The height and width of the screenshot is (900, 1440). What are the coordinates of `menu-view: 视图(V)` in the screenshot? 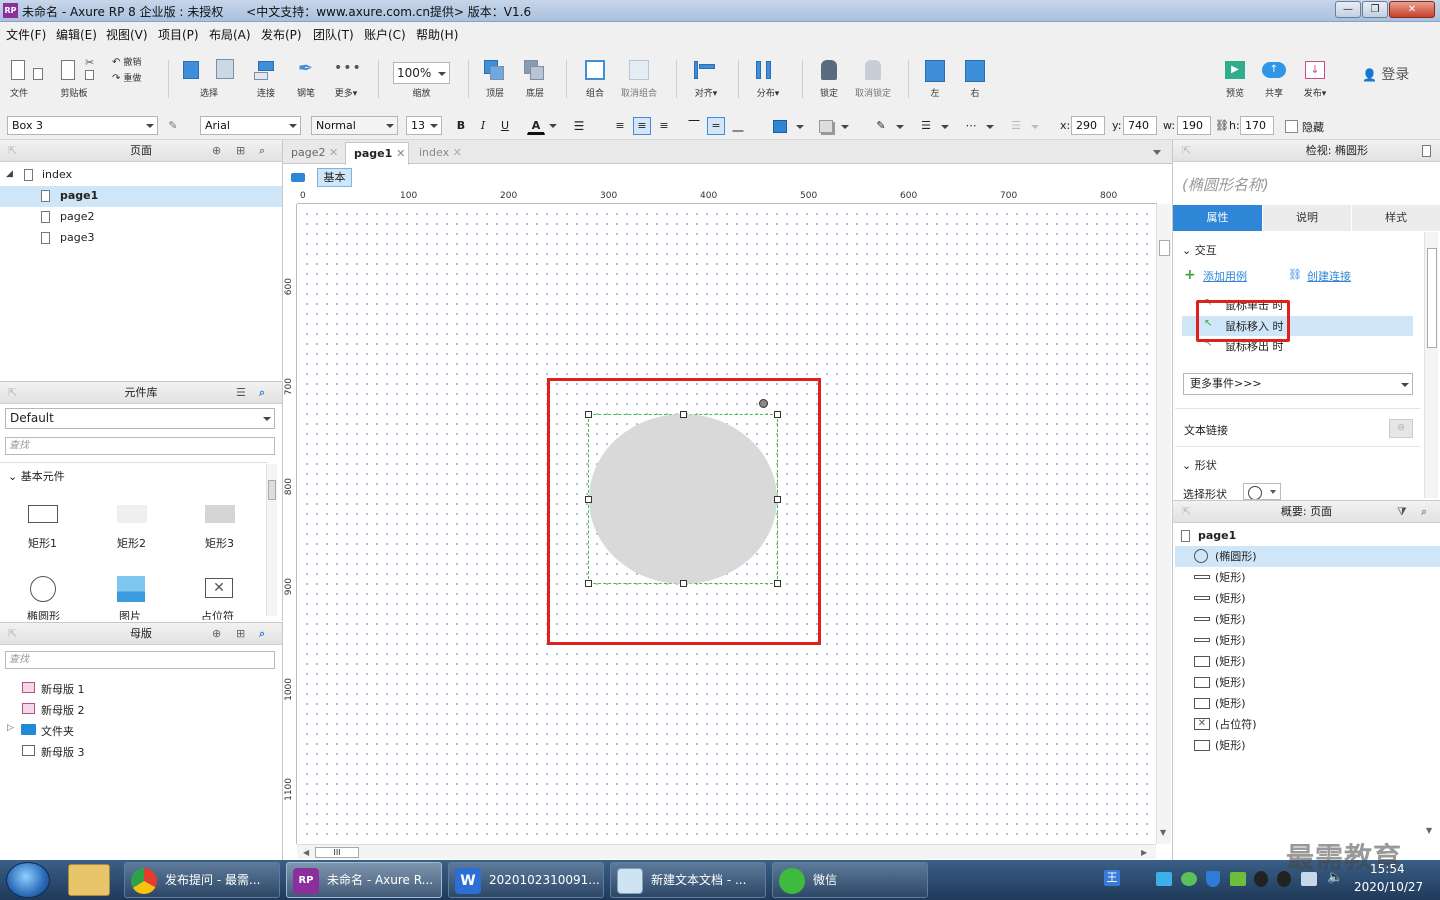 It's located at (127, 34).